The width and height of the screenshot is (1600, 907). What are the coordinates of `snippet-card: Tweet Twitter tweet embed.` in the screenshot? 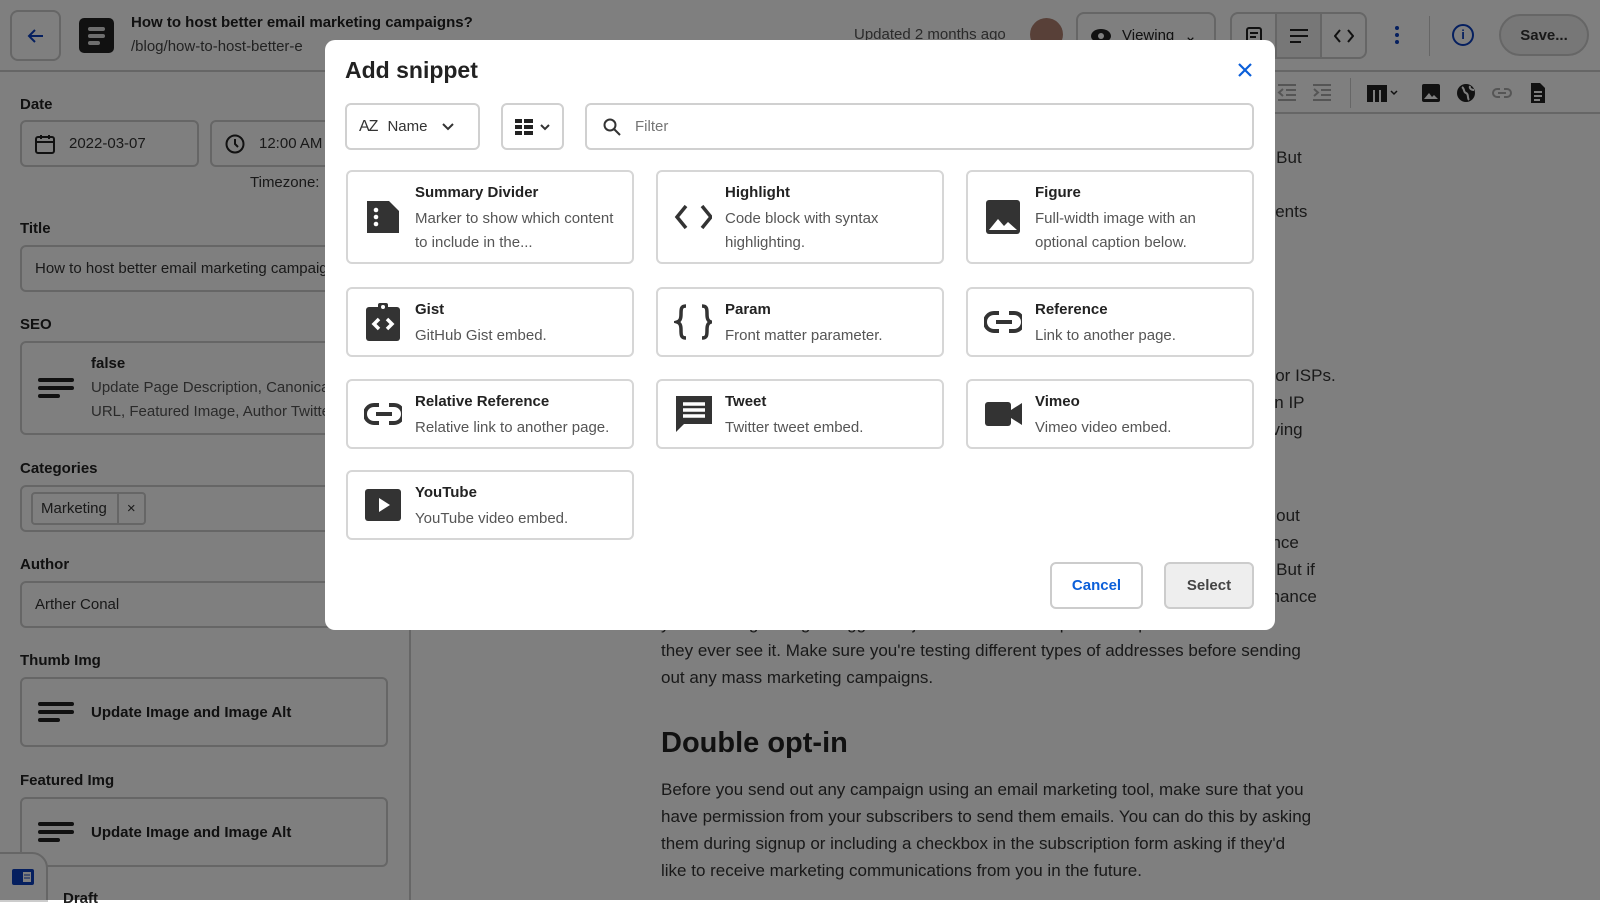 It's located at (800, 414).